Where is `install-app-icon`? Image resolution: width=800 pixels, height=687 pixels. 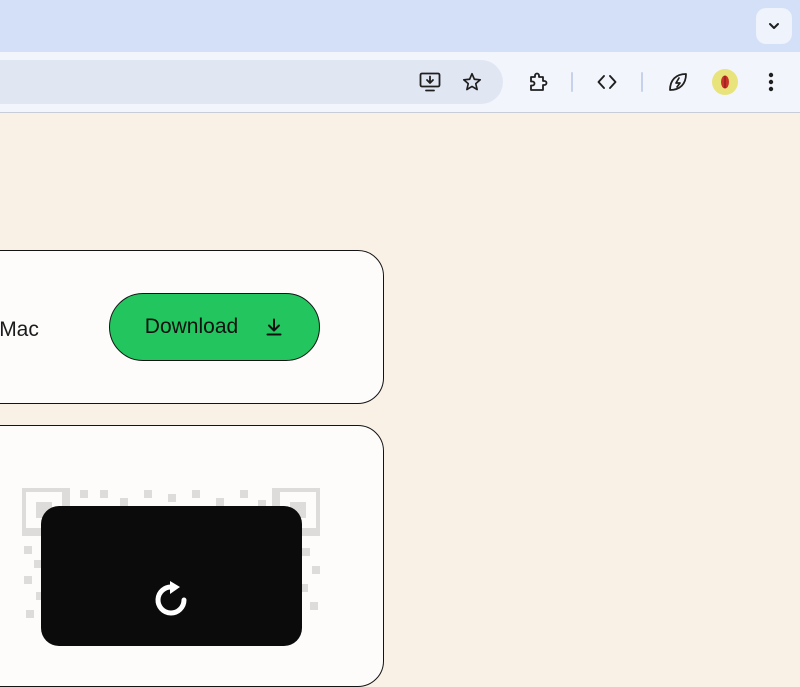 install-app-icon is located at coordinates (430, 82).